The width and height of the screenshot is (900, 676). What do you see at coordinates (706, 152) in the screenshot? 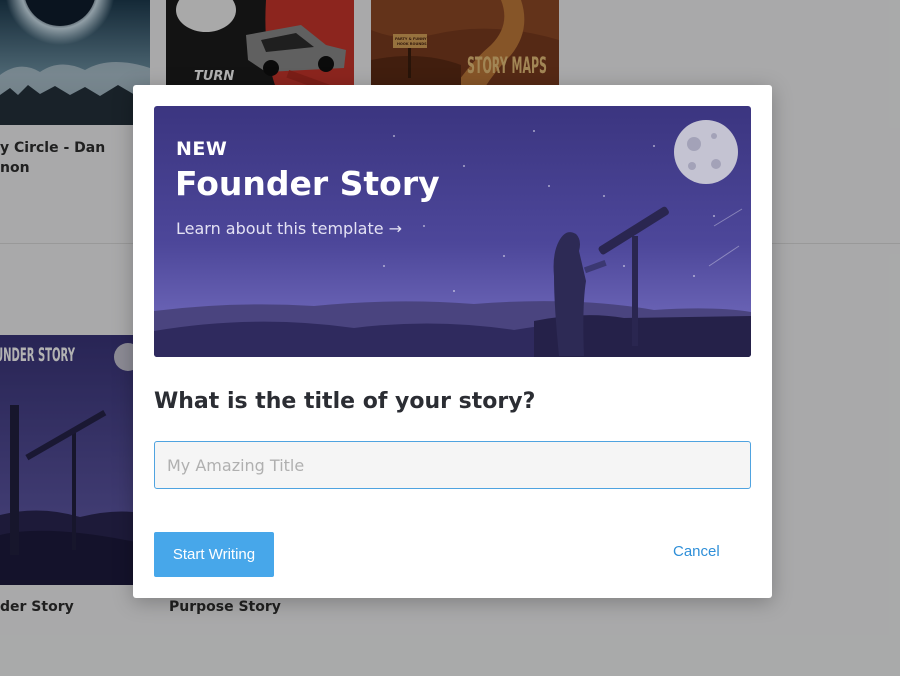
I see `moon-icon` at bounding box center [706, 152].